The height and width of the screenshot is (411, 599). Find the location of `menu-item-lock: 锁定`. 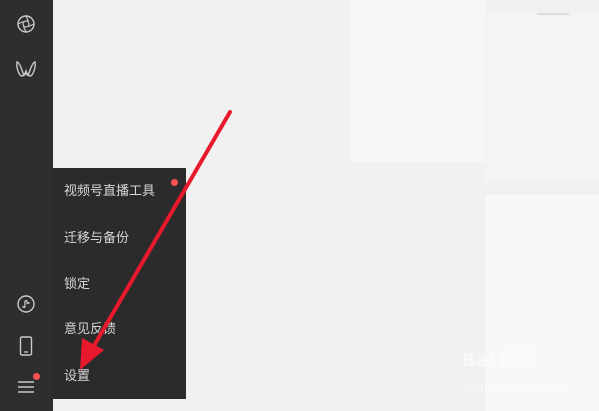

menu-item-lock: 锁定 is located at coordinates (77, 285).